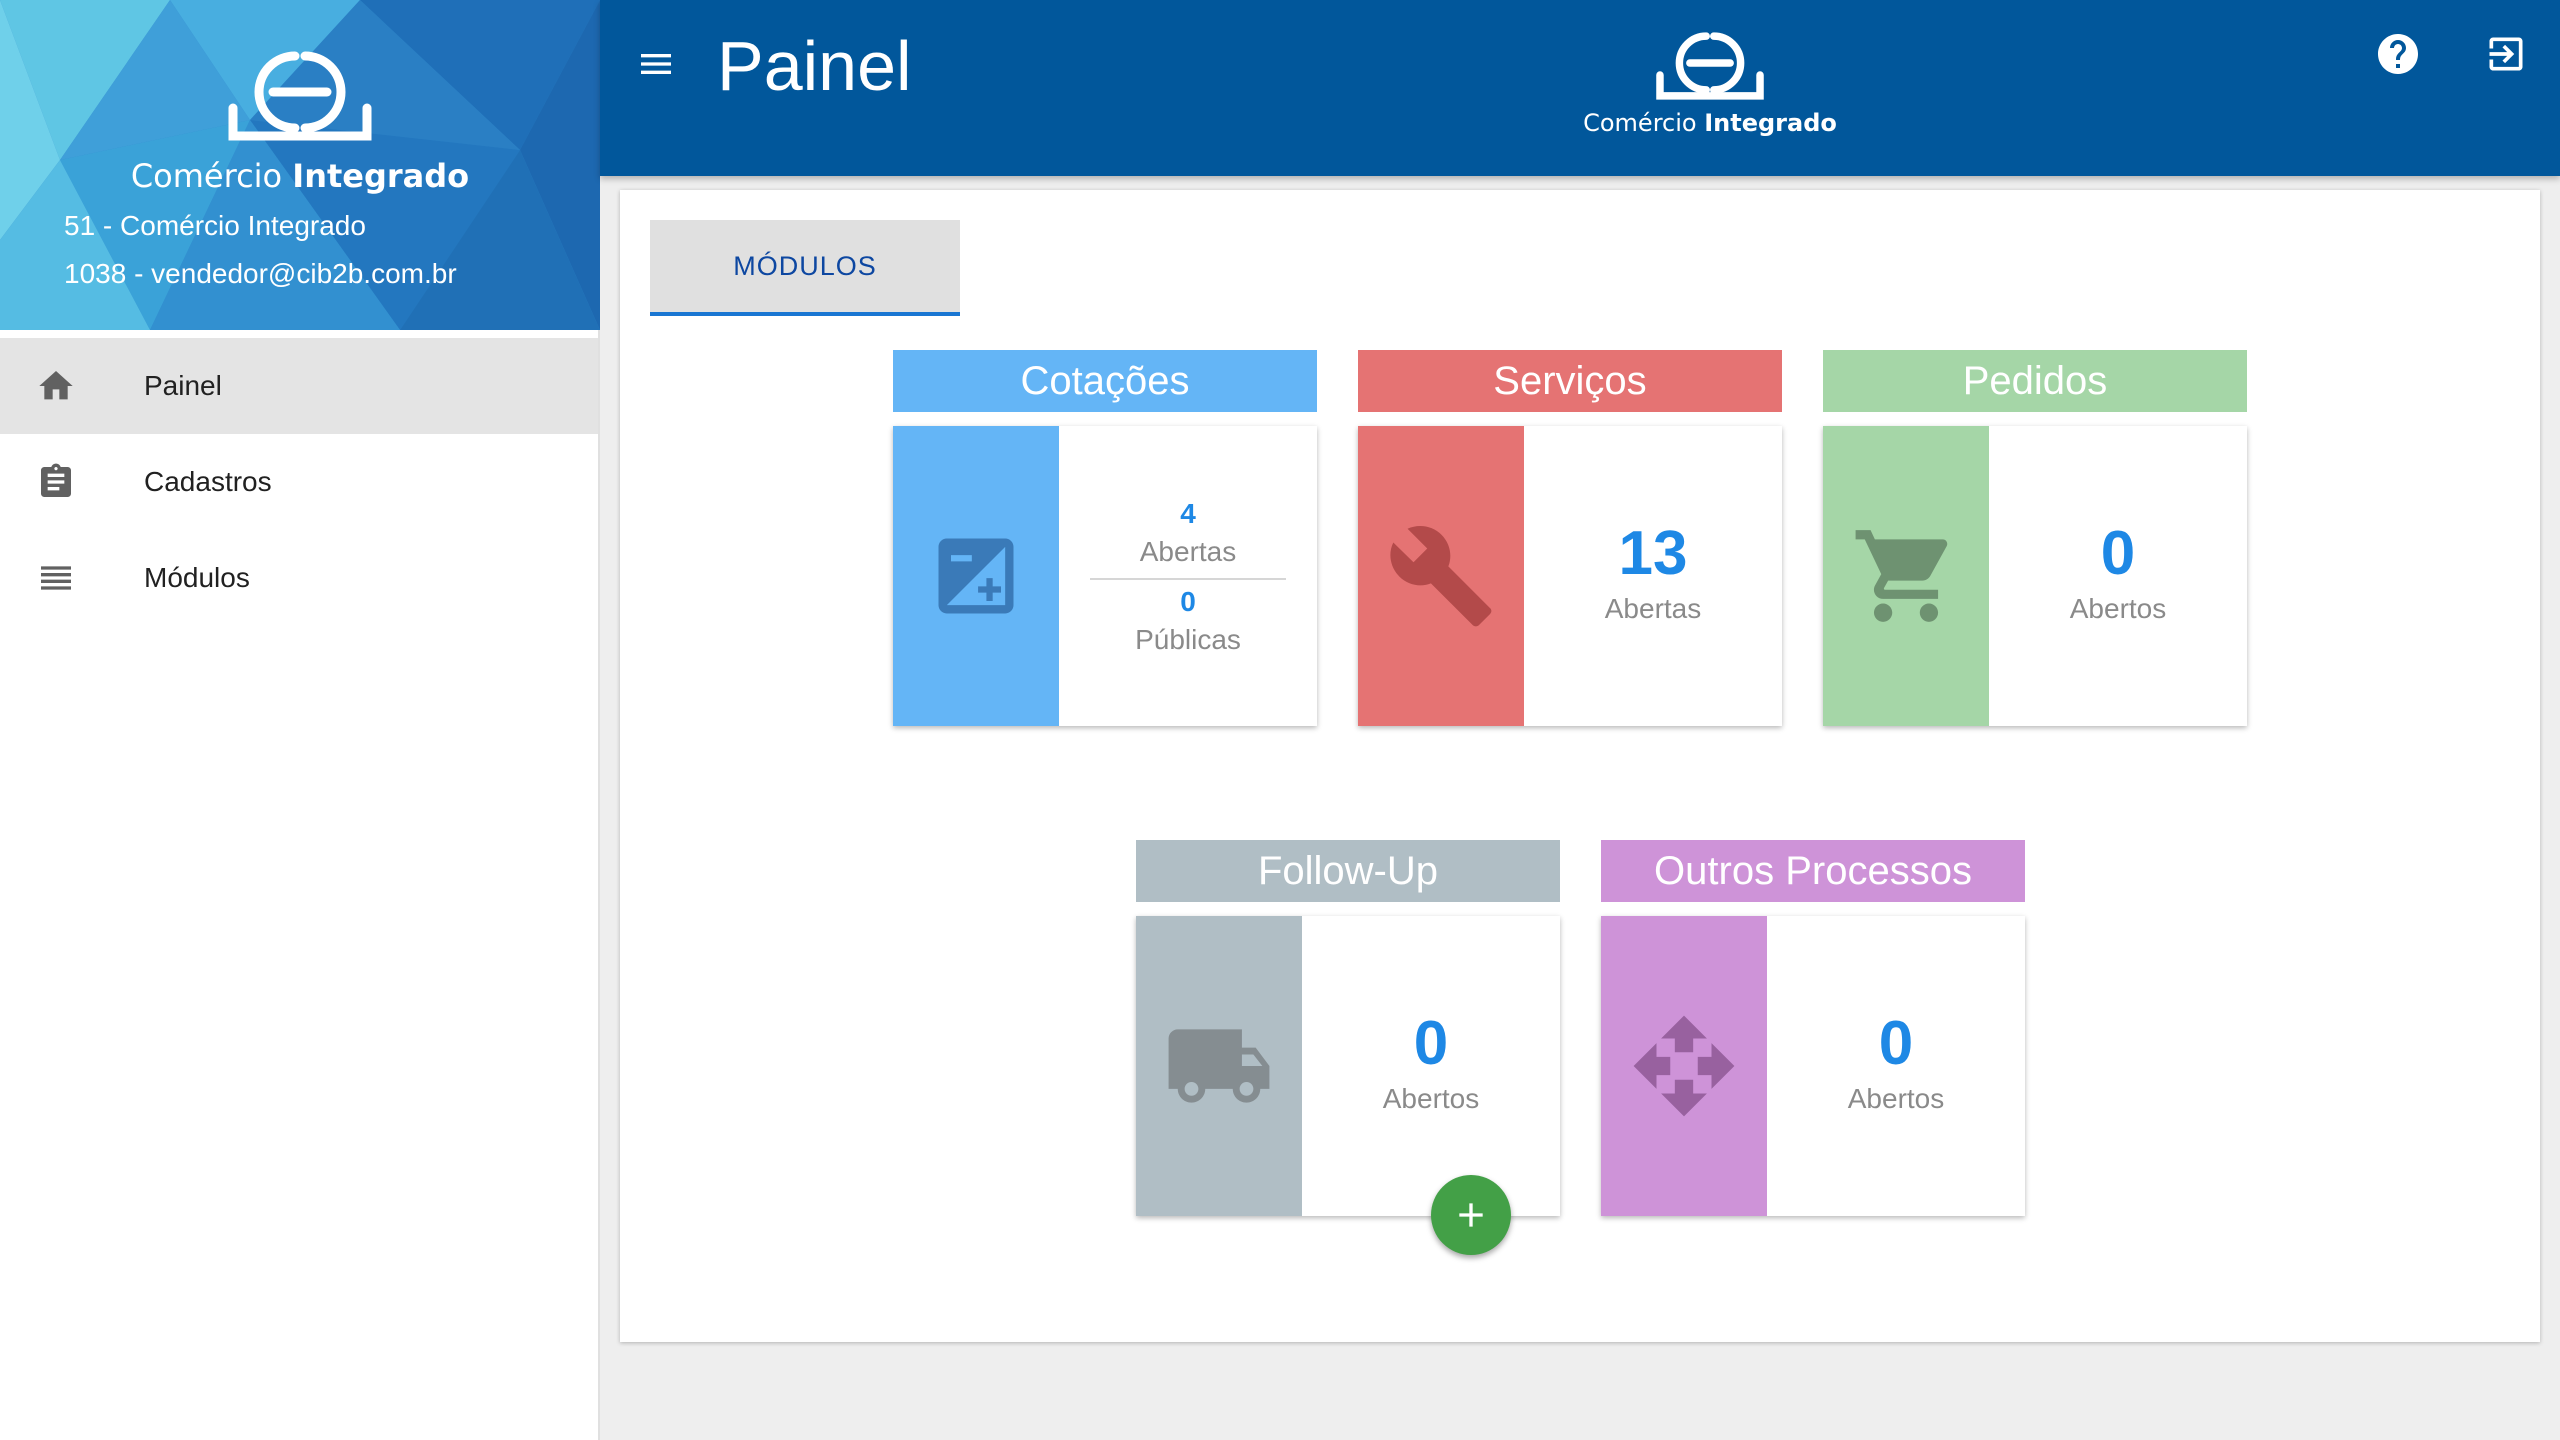 The width and height of the screenshot is (2560, 1440). I want to click on module-outros-processos: Outros Processos 0 Abertos, so click(1813, 1028).